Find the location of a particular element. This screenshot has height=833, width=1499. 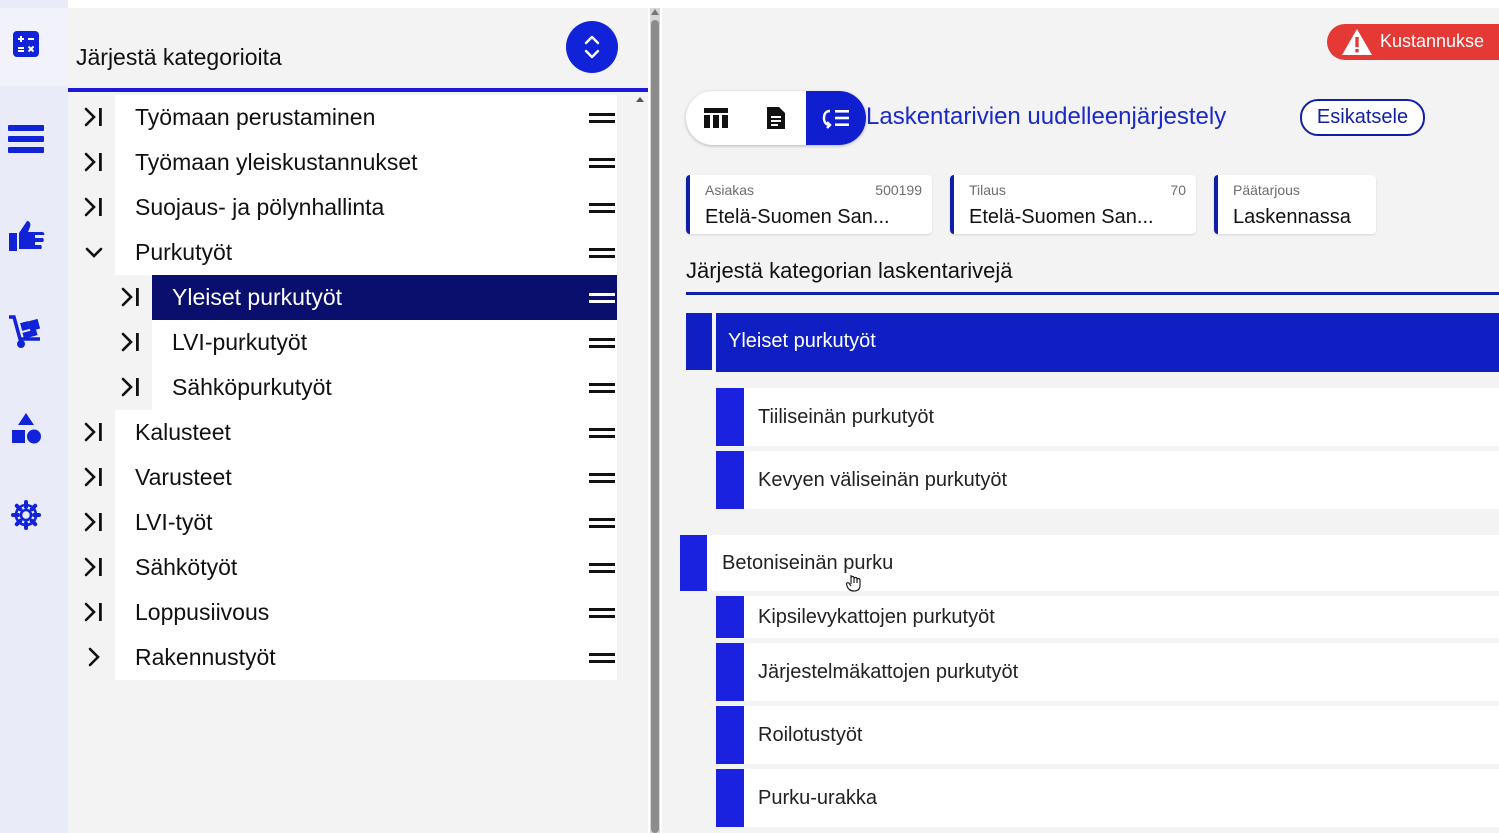

calc-row: Purku-urakka is located at coordinates (1107, 798).